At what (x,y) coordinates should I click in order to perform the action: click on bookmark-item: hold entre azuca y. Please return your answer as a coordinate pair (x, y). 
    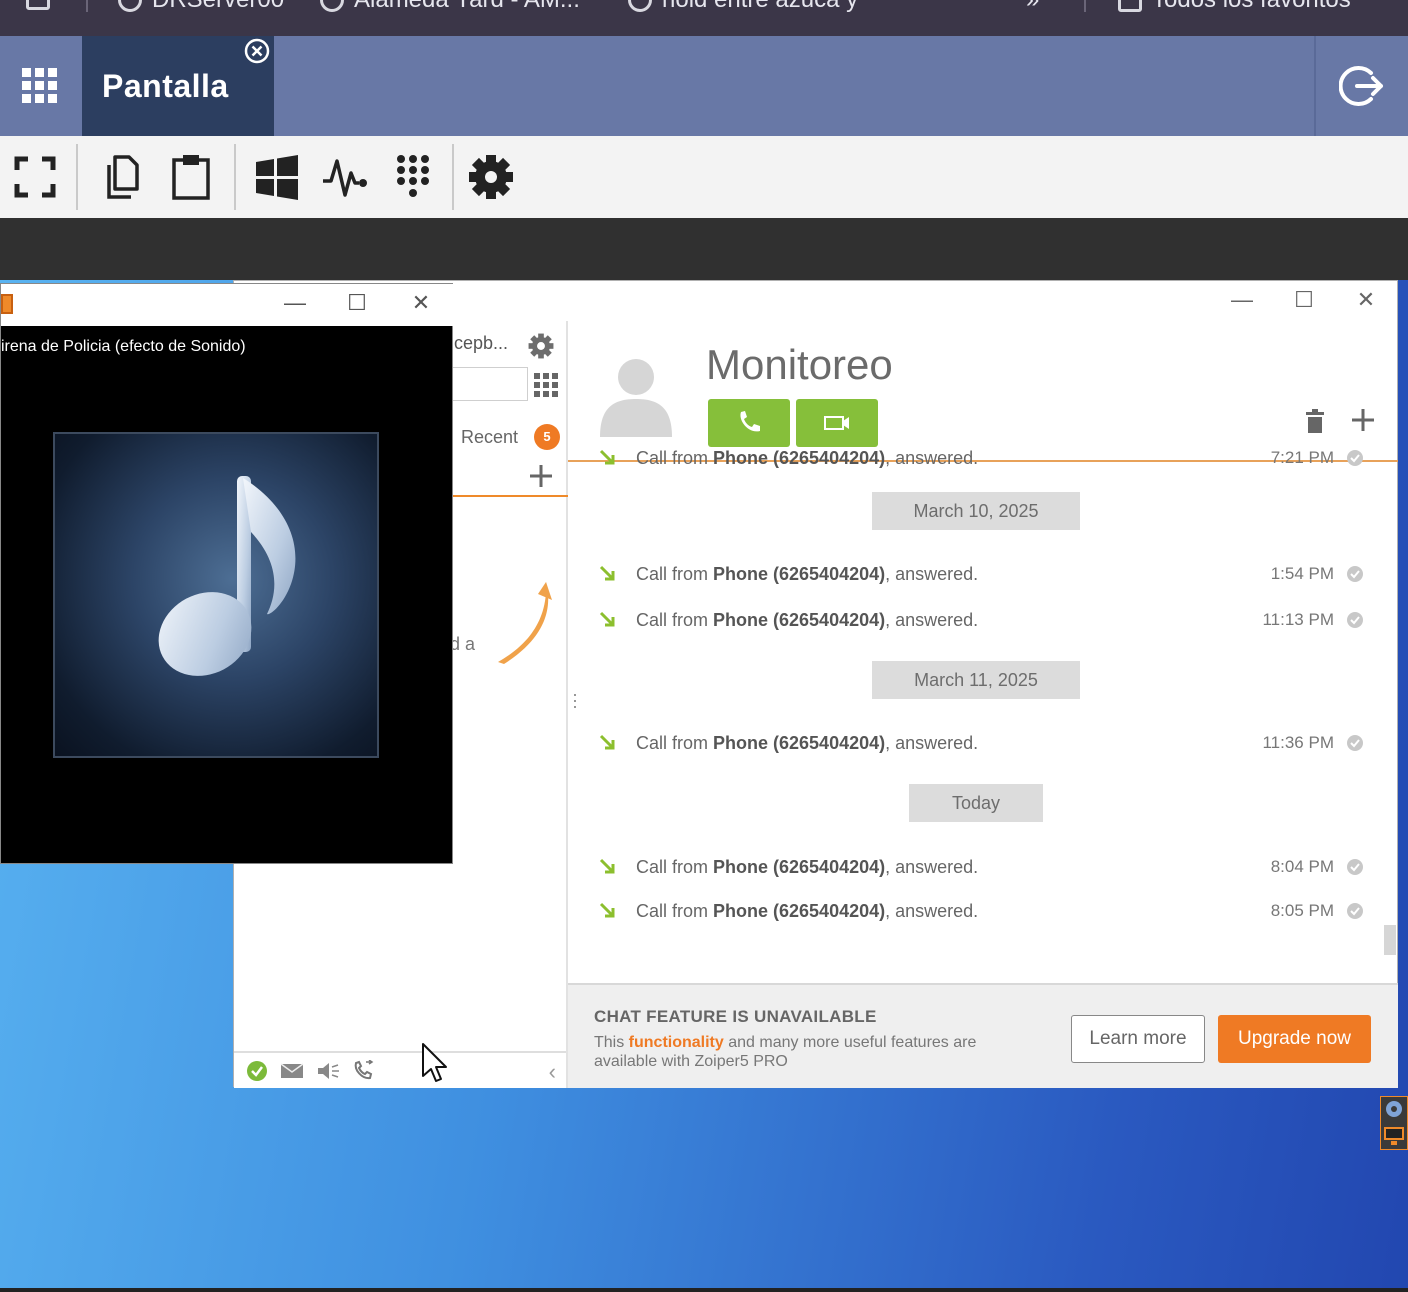
    Looking at the image, I should click on (743, 7).